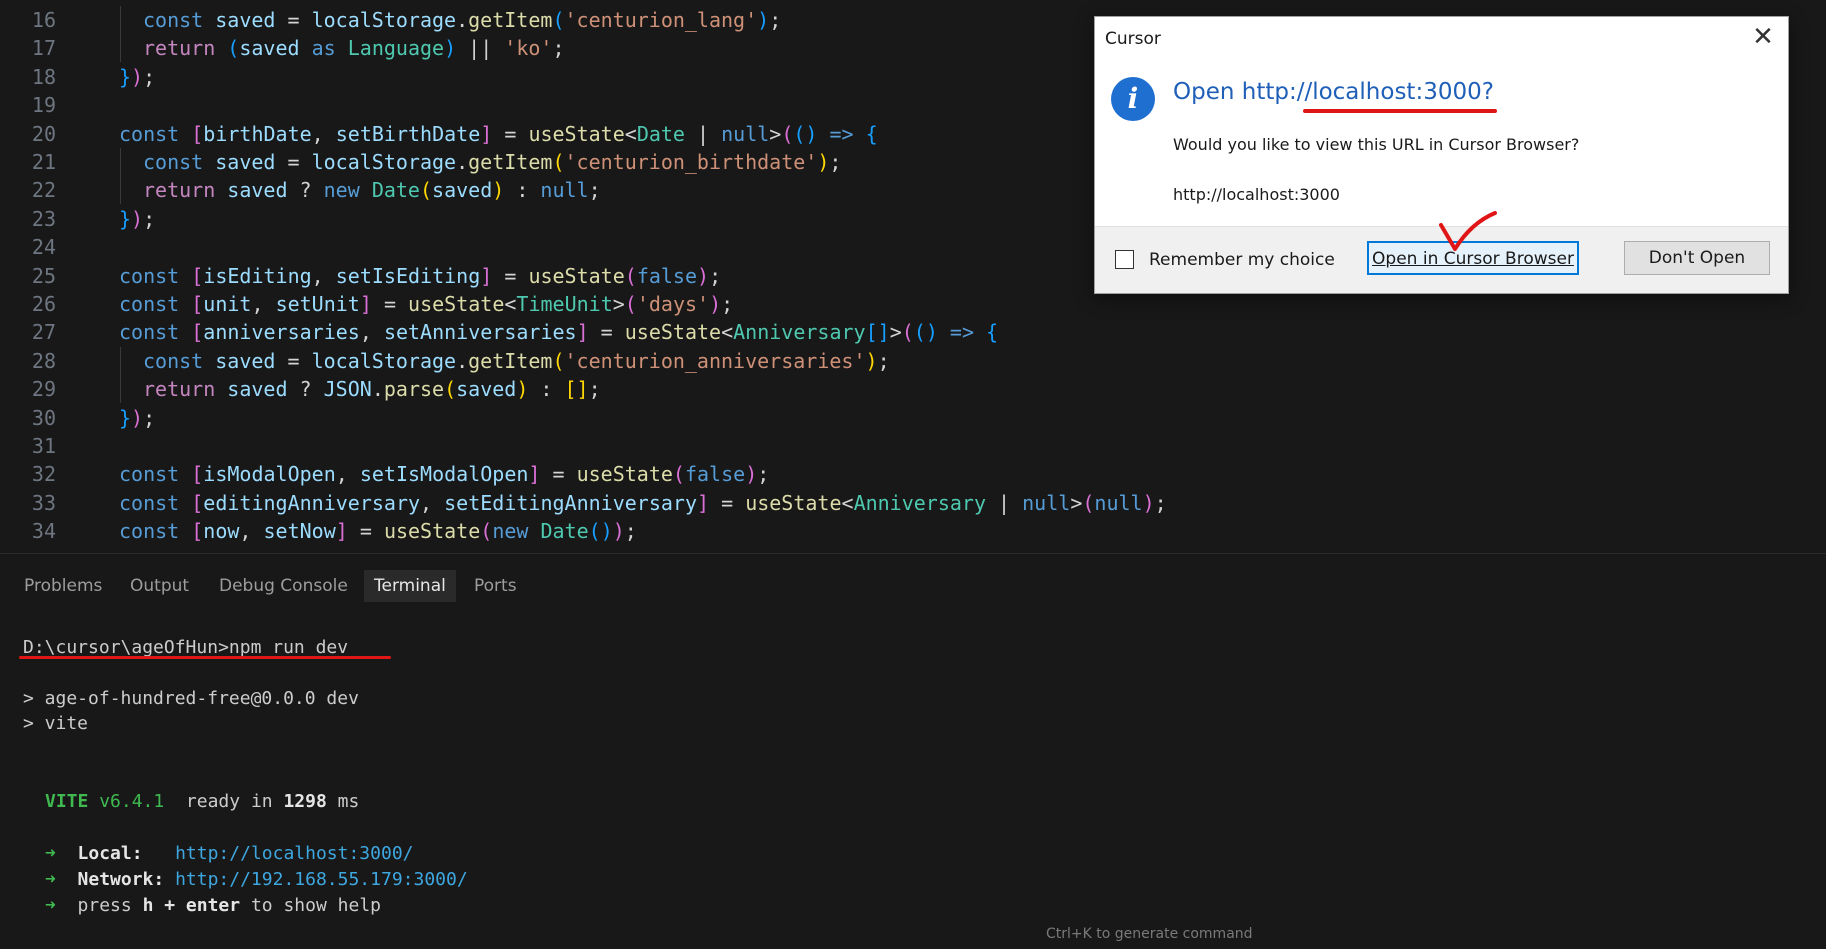 The image size is (1826, 949). What do you see at coordinates (715, 360) in the screenshot?
I see `code-token: 'centurion_anniversaries'` at bounding box center [715, 360].